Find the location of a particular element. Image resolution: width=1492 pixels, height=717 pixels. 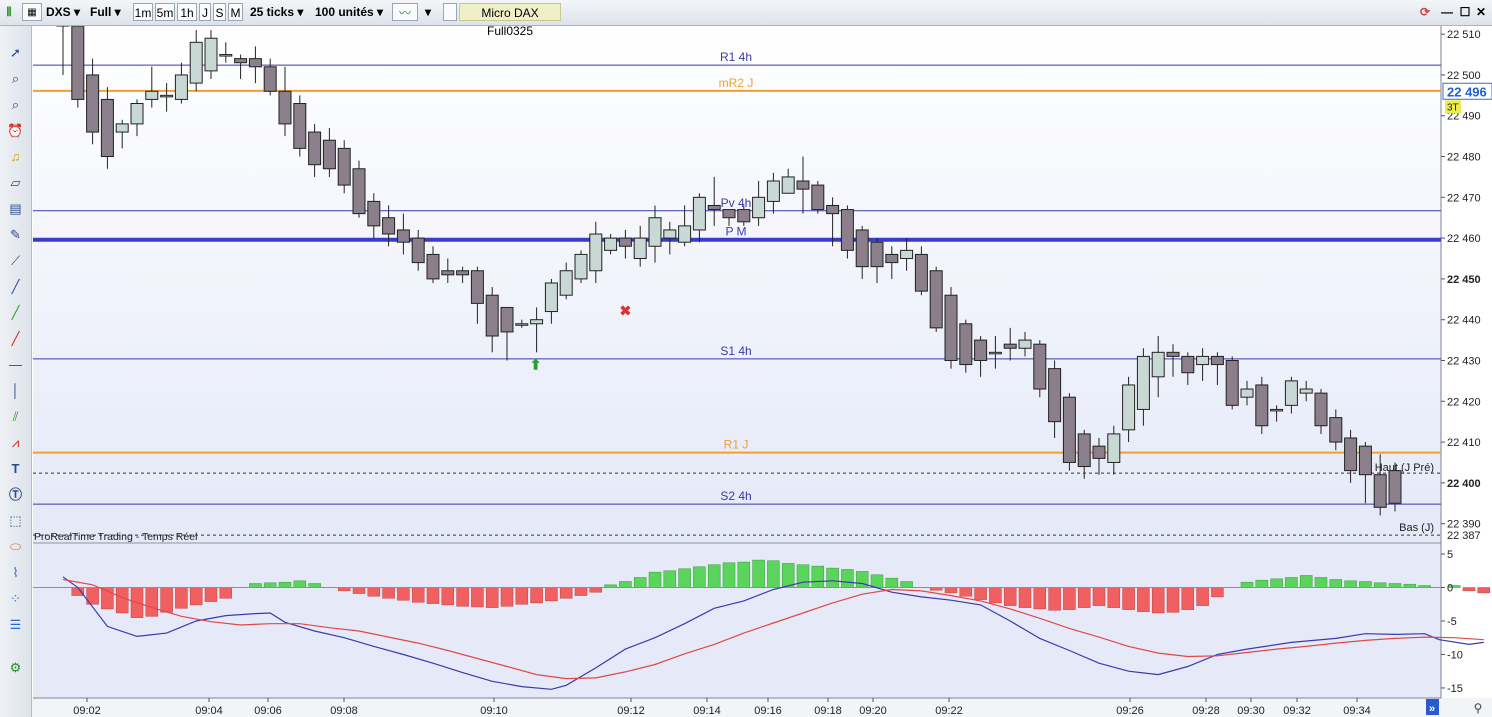

level-label: R1 4h is located at coordinates (736, 57).